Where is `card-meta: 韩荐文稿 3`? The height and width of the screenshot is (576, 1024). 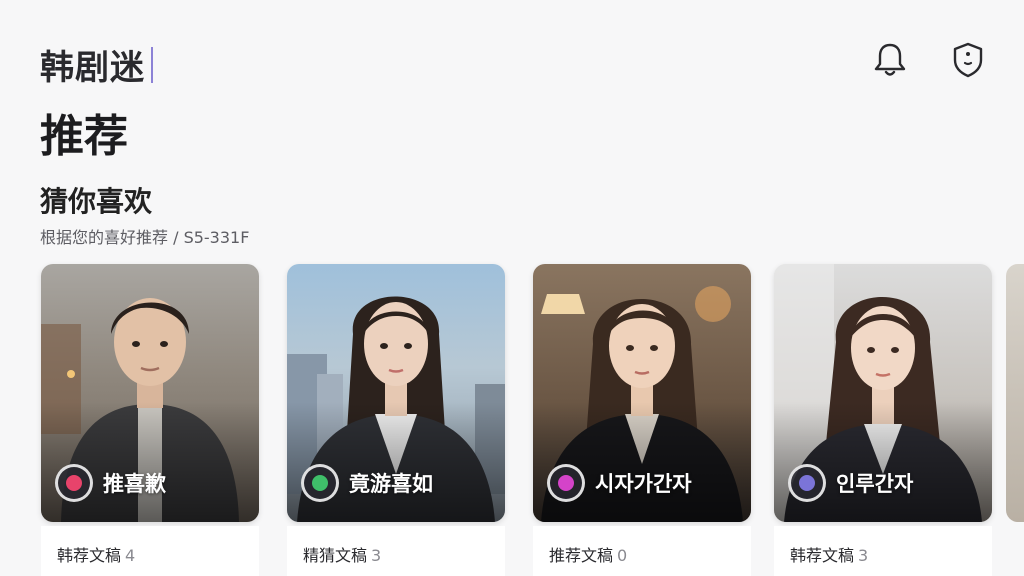 card-meta: 韩荐文稿 3 is located at coordinates (883, 551).